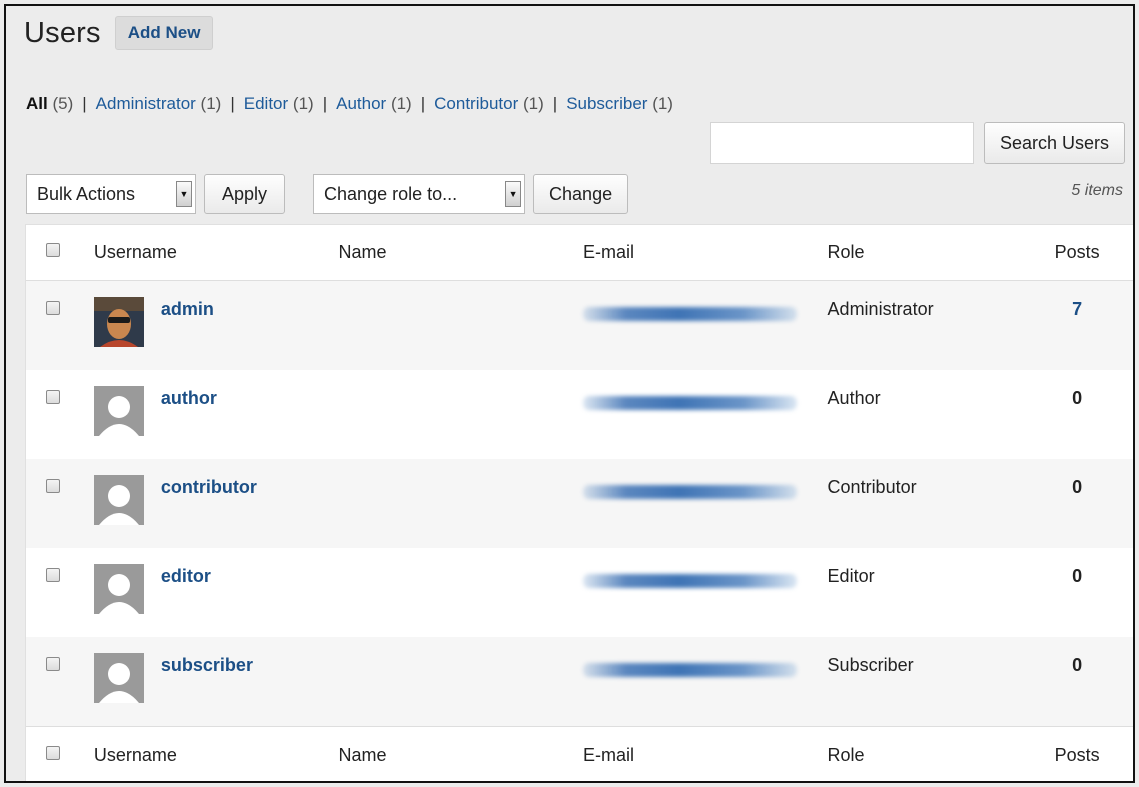 The height and width of the screenshot is (787, 1139). I want to click on filter-label: Editor, so click(266, 103).